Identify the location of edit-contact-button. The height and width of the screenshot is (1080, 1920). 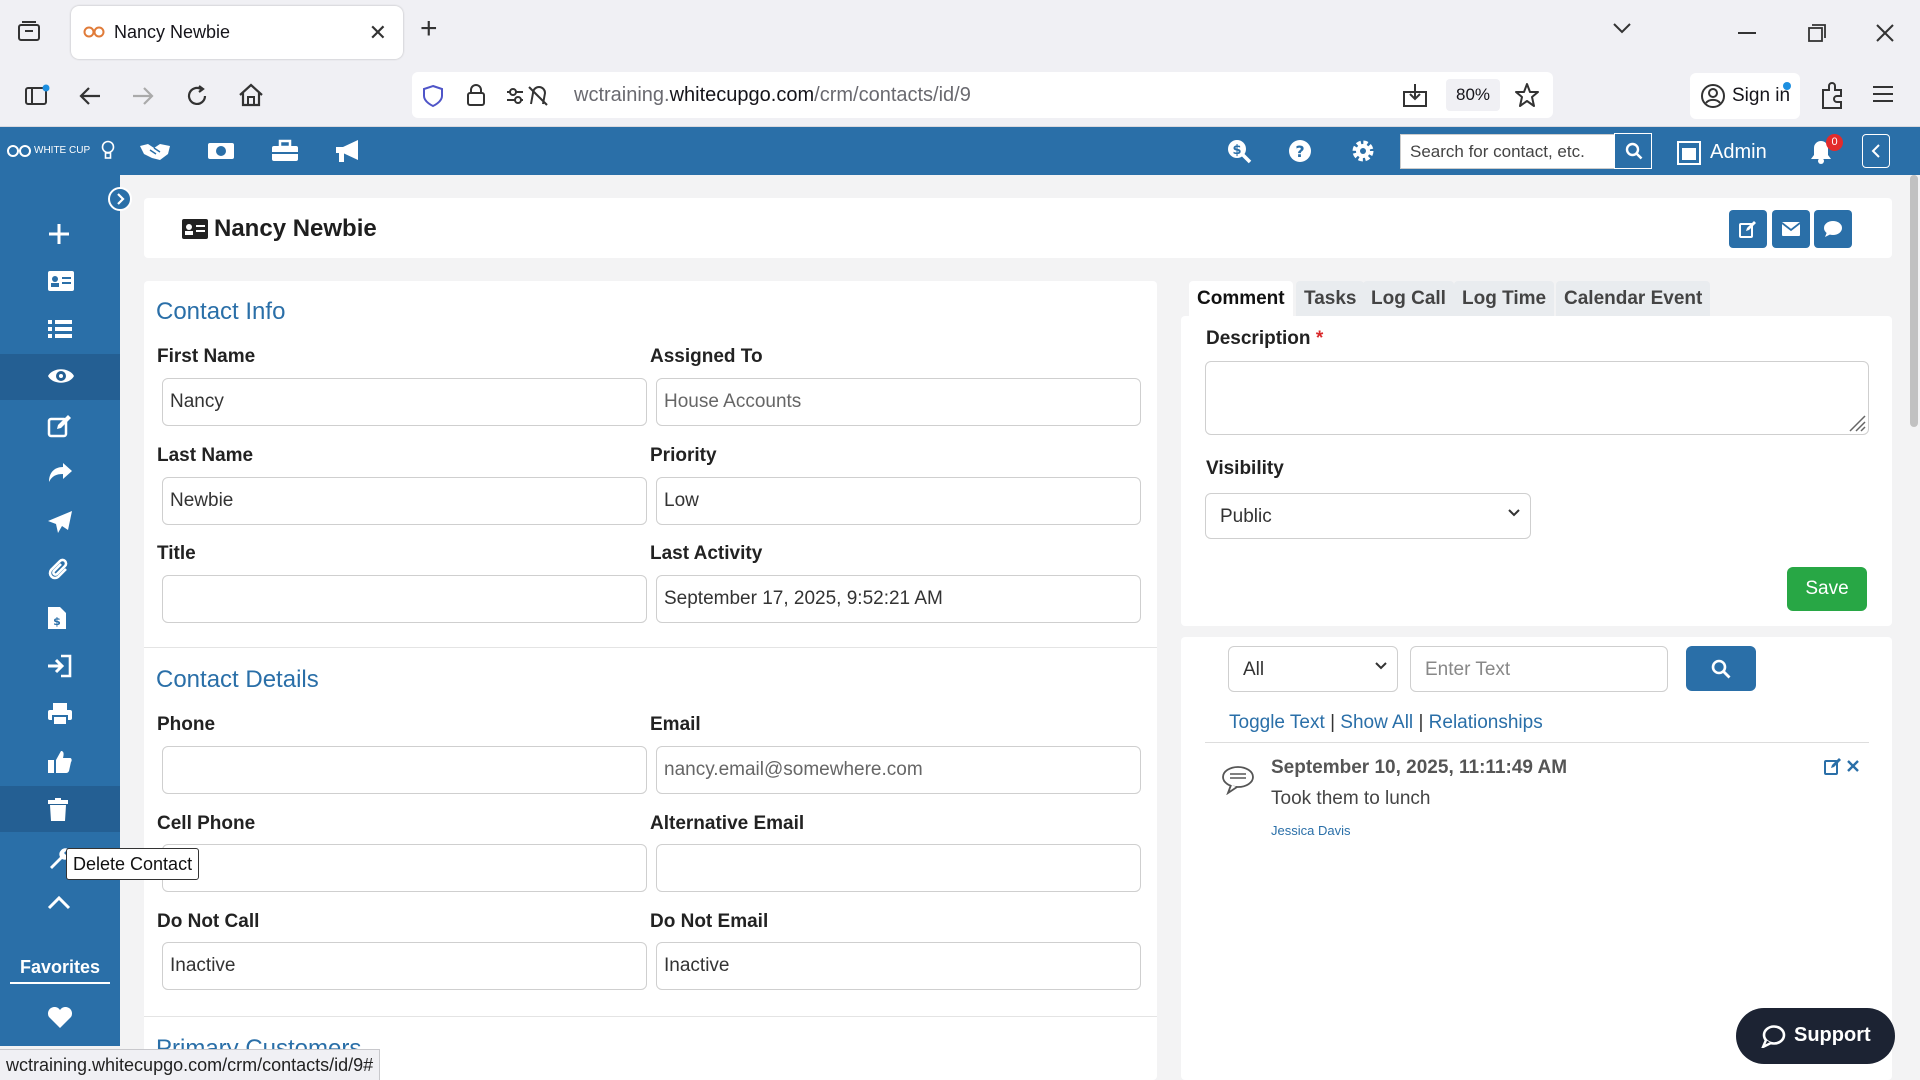
(1748, 229).